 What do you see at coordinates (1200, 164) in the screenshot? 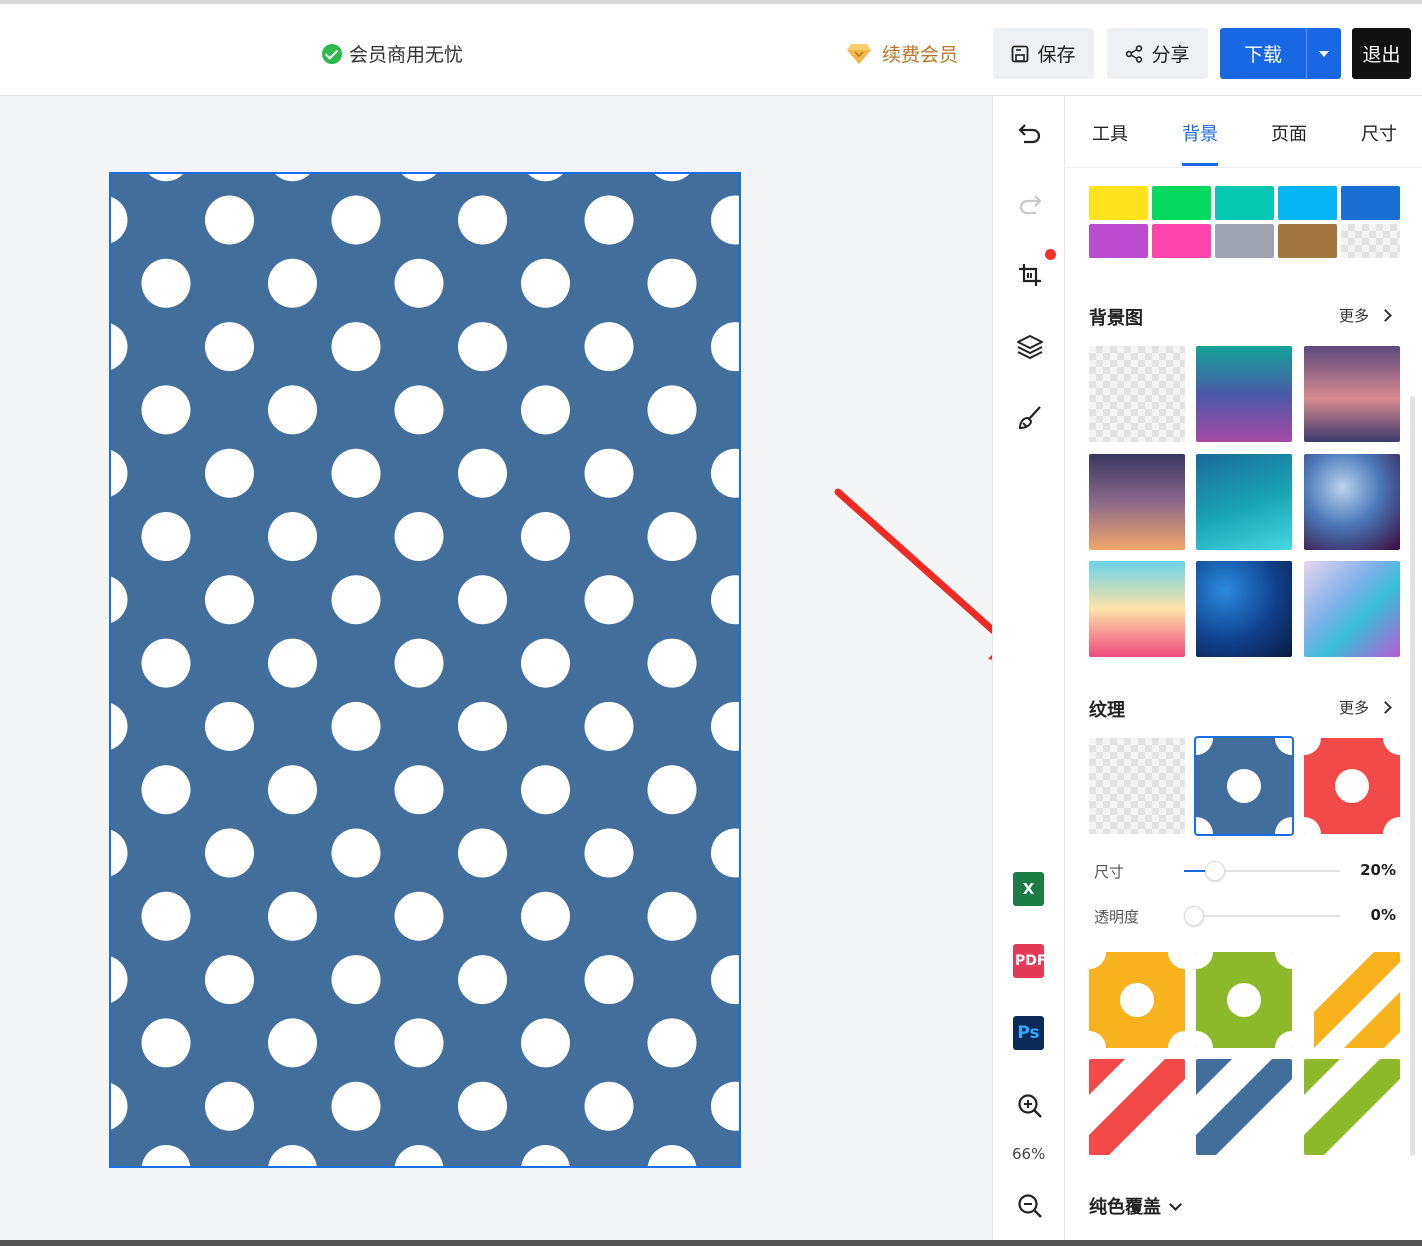
I see `active-tab-indicator` at bounding box center [1200, 164].